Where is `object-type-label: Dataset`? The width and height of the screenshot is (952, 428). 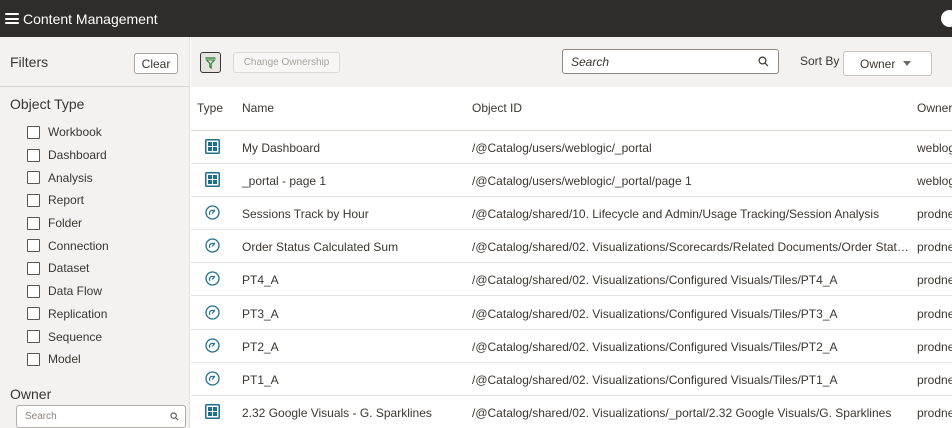
object-type-label: Dataset is located at coordinates (69, 268).